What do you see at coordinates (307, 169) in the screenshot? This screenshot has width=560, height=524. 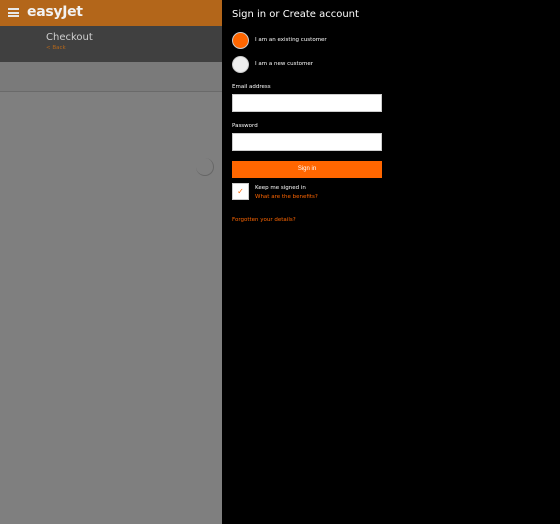 I see `signin-button: Sign in` at bounding box center [307, 169].